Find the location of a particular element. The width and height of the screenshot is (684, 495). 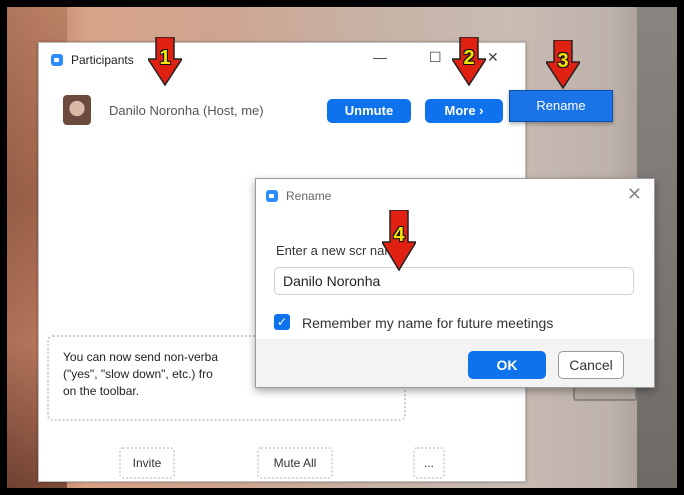

annotation-number: 3 is located at coordinates (563, 61).